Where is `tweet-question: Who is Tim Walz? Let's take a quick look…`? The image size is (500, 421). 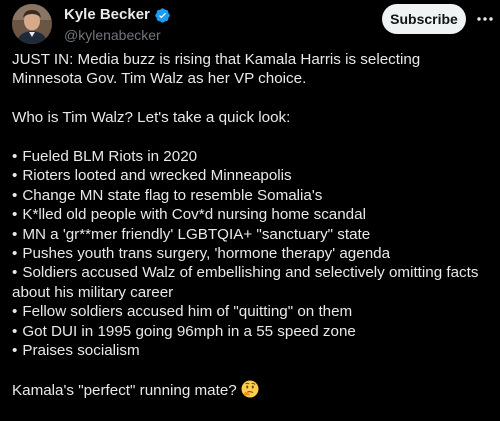 tweet-question: Who is Tim Walz? Let's take a quick look… is located at coordinates (151, 118).